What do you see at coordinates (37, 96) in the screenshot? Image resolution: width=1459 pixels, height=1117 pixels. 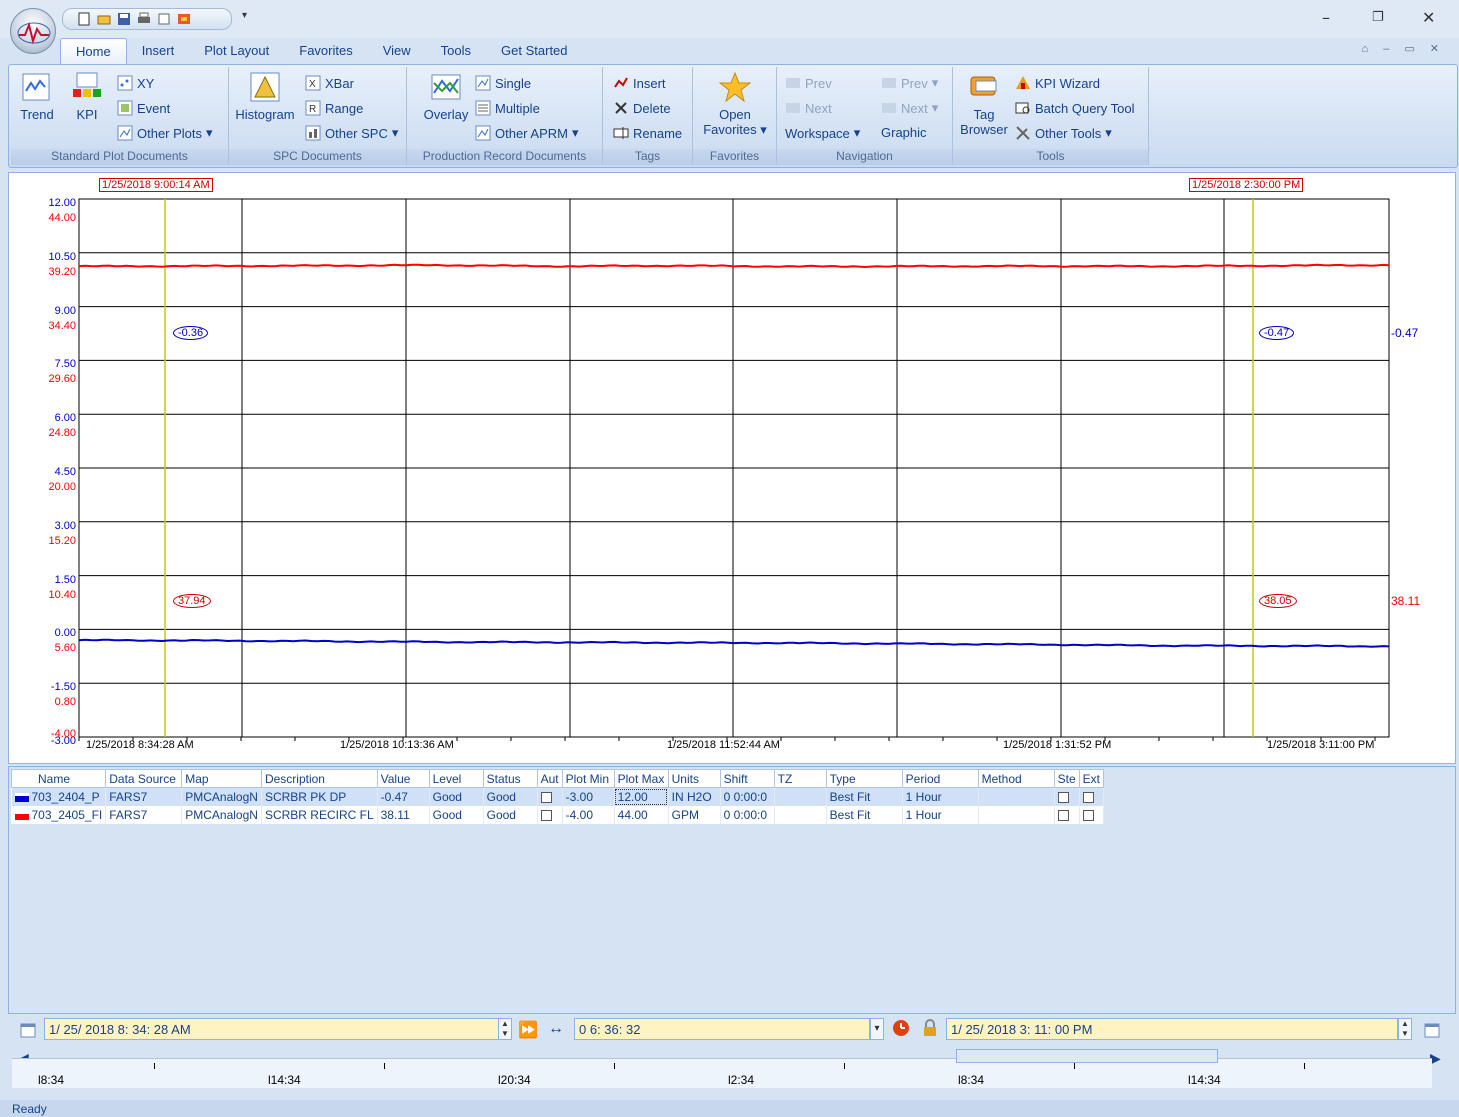 I see `trend-button: Trend` at bounding box center [37, 96].